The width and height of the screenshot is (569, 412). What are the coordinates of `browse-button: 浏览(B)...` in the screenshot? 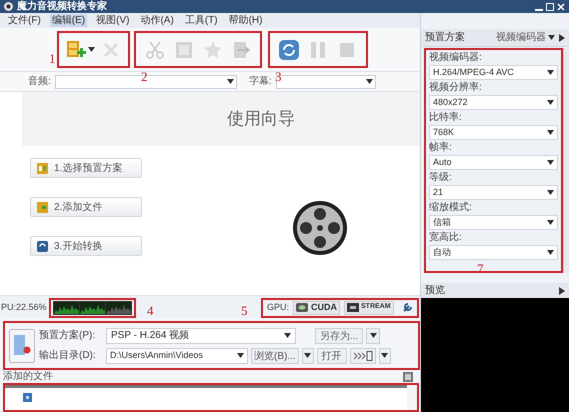 It's located at (275, 356).